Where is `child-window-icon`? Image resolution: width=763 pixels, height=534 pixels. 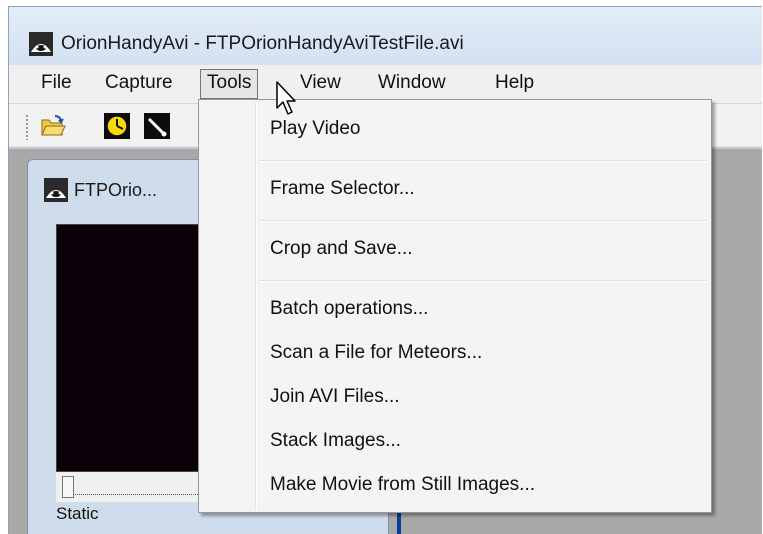
child-window-icon is located at coordinates (56, 190).